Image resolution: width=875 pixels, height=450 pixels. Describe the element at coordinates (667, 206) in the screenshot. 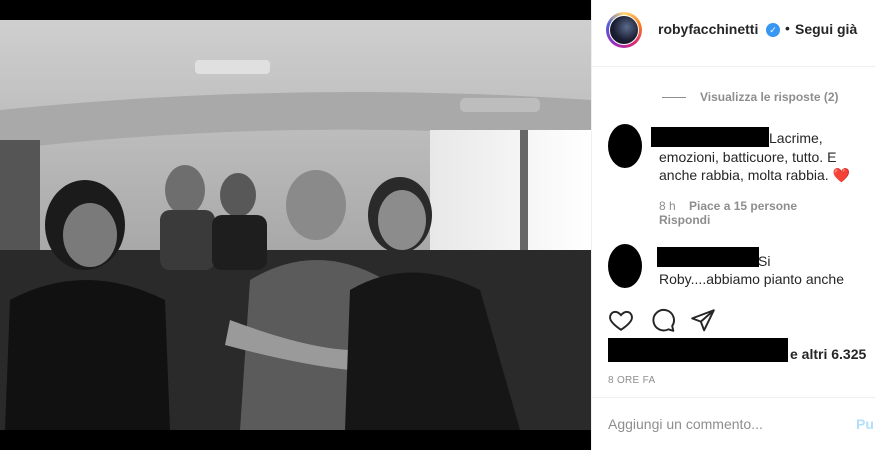

I see `comment-age: 8 h` at that location.